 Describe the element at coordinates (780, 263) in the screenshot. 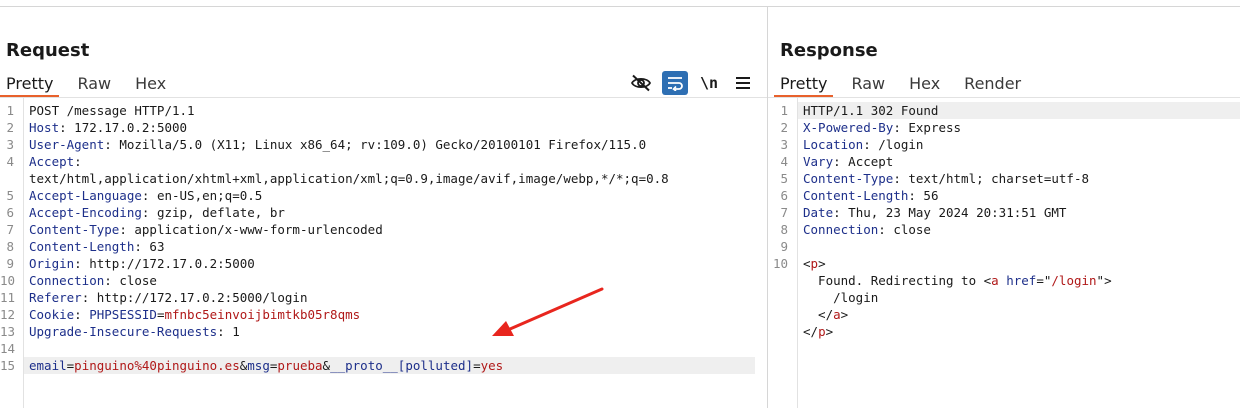

I see `line-number: 10` at that location.